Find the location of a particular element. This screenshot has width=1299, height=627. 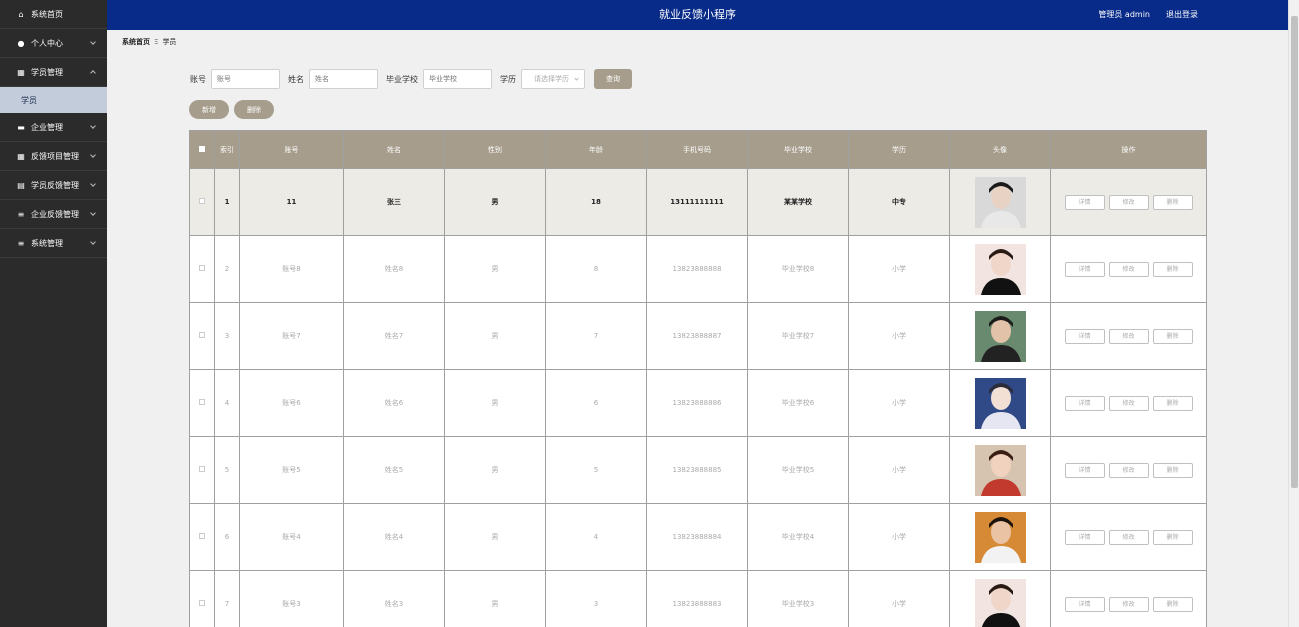

clipboard-icon: ▤ is located at coordinates (21, 185).